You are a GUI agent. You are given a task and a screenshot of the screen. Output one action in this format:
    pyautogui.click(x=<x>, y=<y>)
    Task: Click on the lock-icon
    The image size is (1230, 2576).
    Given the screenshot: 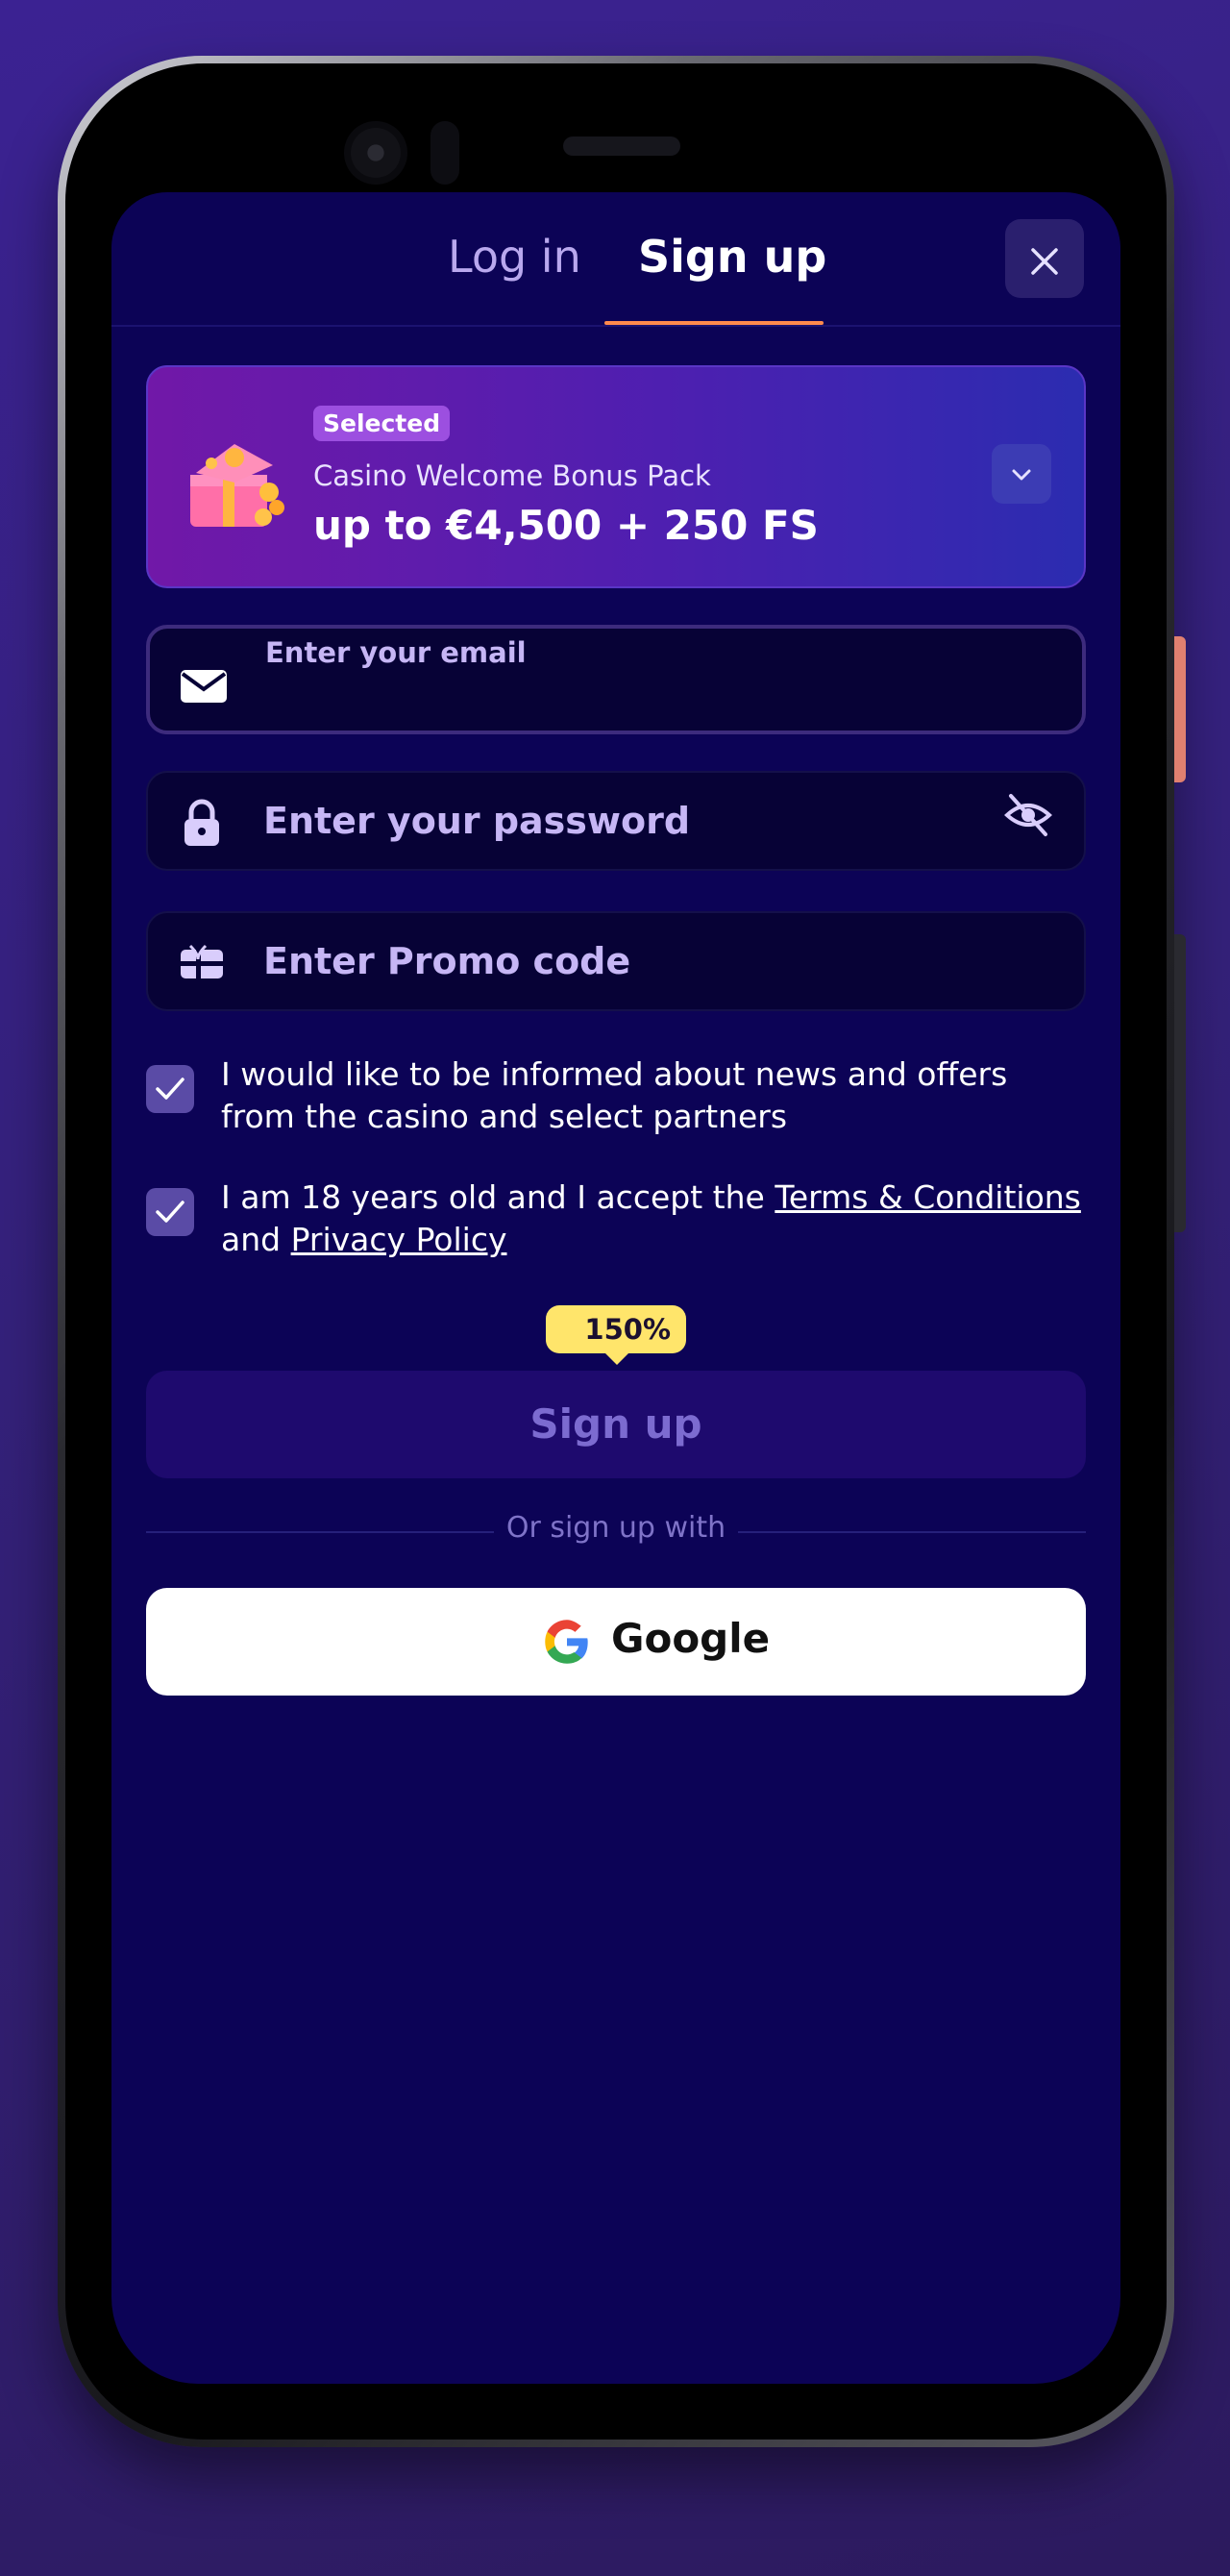 What is the action you would take?
    pyautogui.click(x=202, y=823)
    